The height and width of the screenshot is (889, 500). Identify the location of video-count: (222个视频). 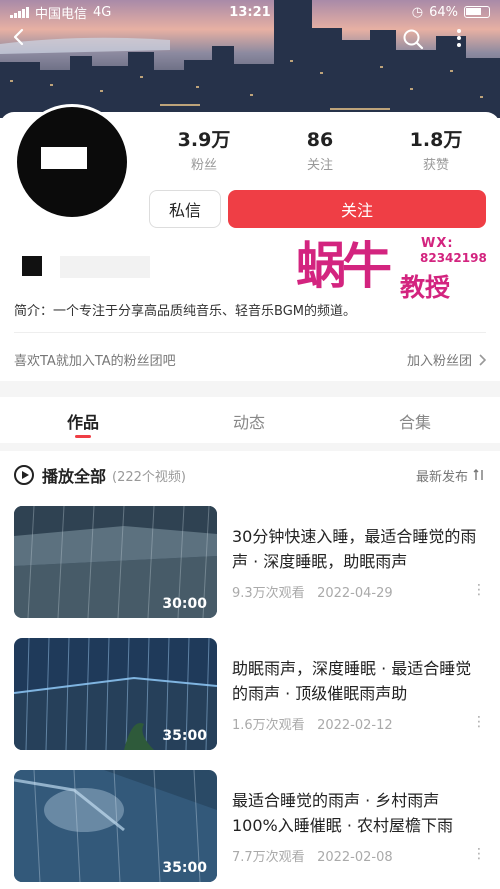
(149, 477).